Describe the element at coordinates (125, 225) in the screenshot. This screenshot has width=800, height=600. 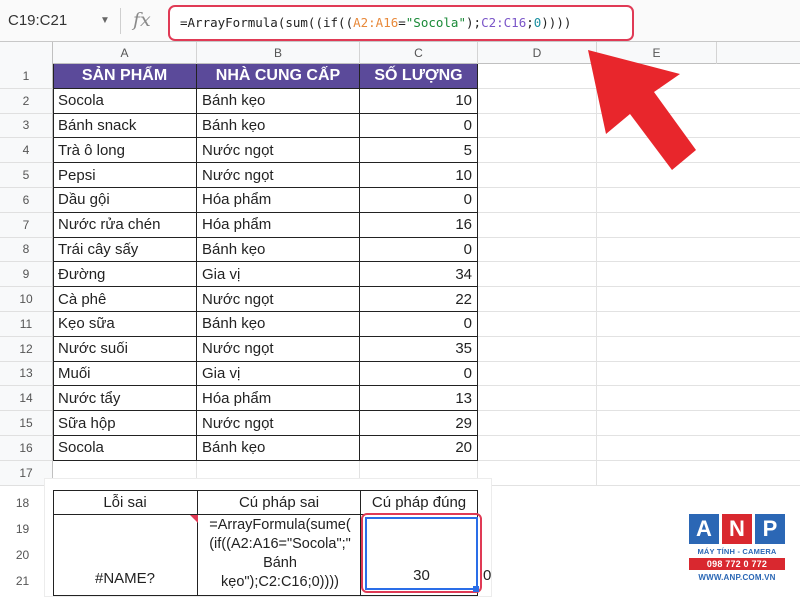
I see `product-cell: Nước rửa chén` at that location.